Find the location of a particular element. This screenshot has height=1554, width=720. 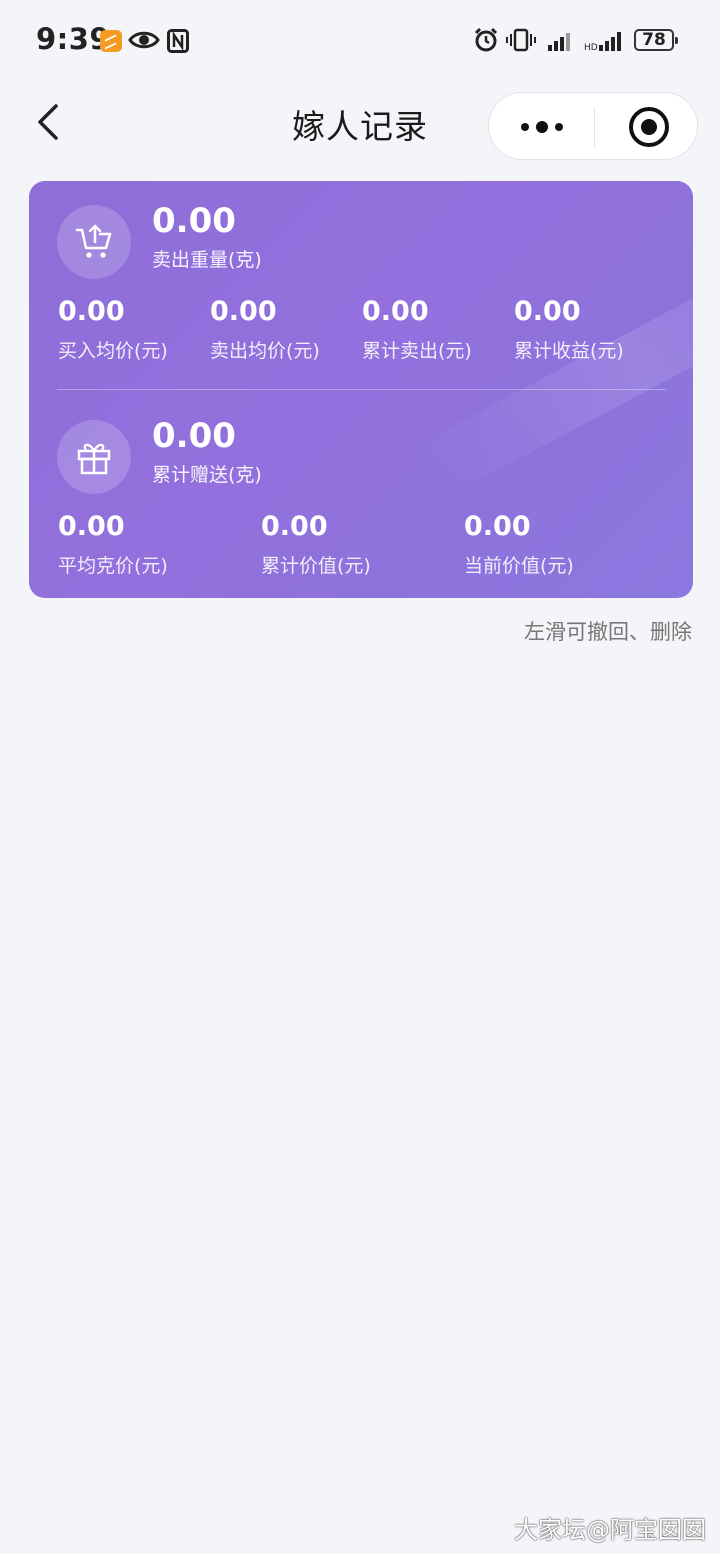

status-bar: 9:39 HD 78 is located at coordinates (360, 41).